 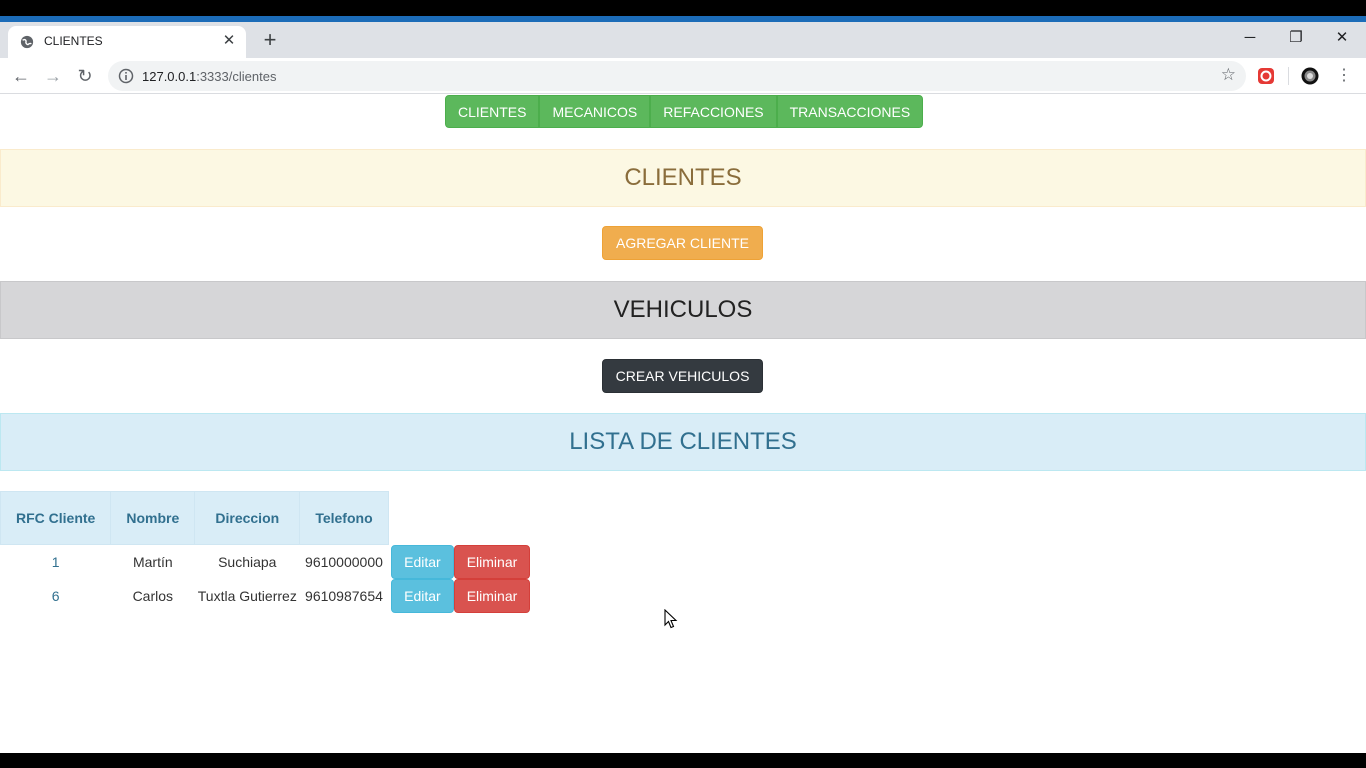 I want to click on vehiculos-heading: VEHICULOS, so click(x=683, y=310).